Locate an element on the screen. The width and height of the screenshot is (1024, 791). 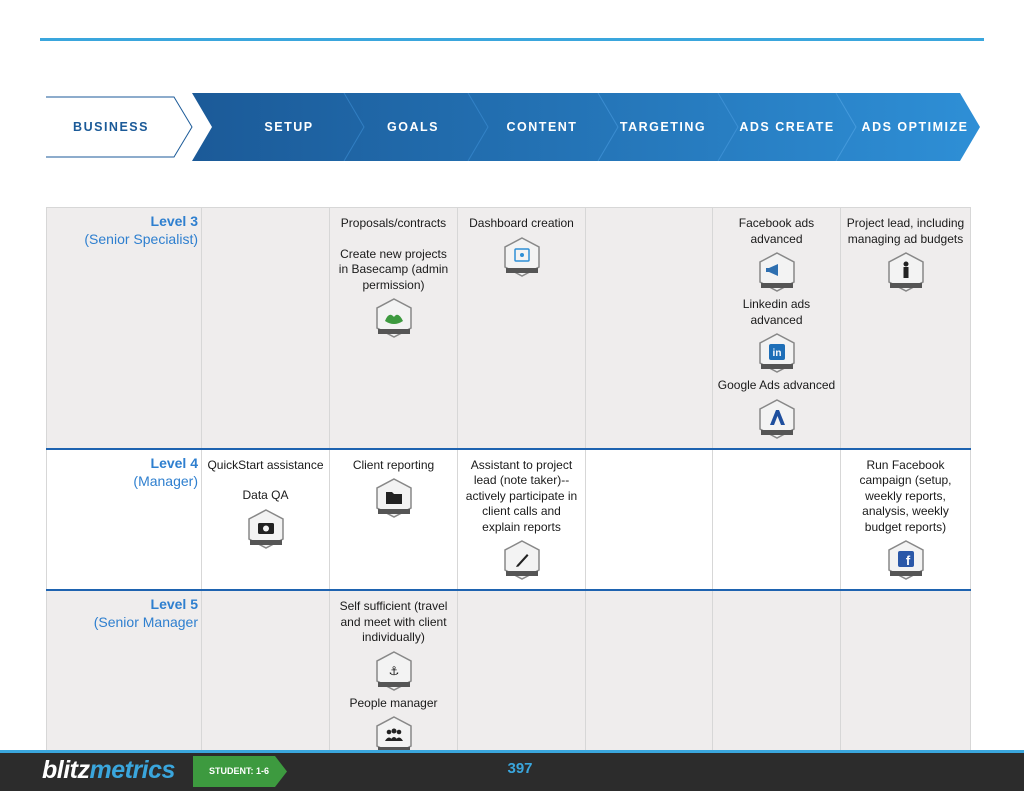
level-cell: Level 3 (Senior Specialist) is located at coordinates (124, 328).